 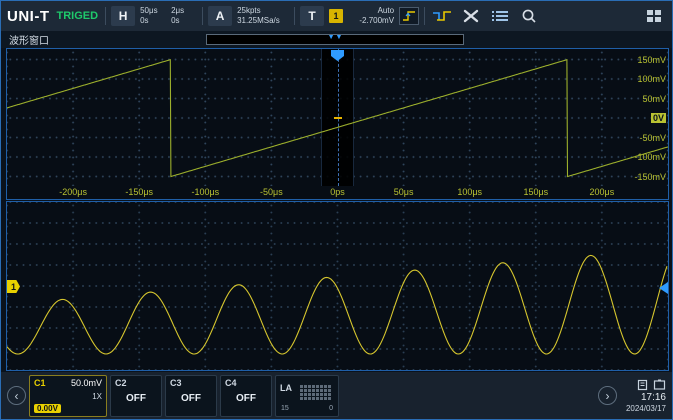 What do you see at coordinates (246, 383) in the screenshot?
I see `channel-c4-head: C4` at bounding box center [246, 383].